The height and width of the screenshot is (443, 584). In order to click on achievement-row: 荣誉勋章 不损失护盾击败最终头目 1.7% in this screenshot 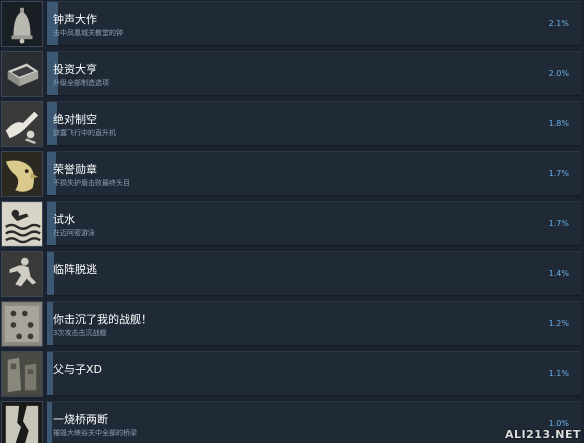, I will do `click(292, 175)`.